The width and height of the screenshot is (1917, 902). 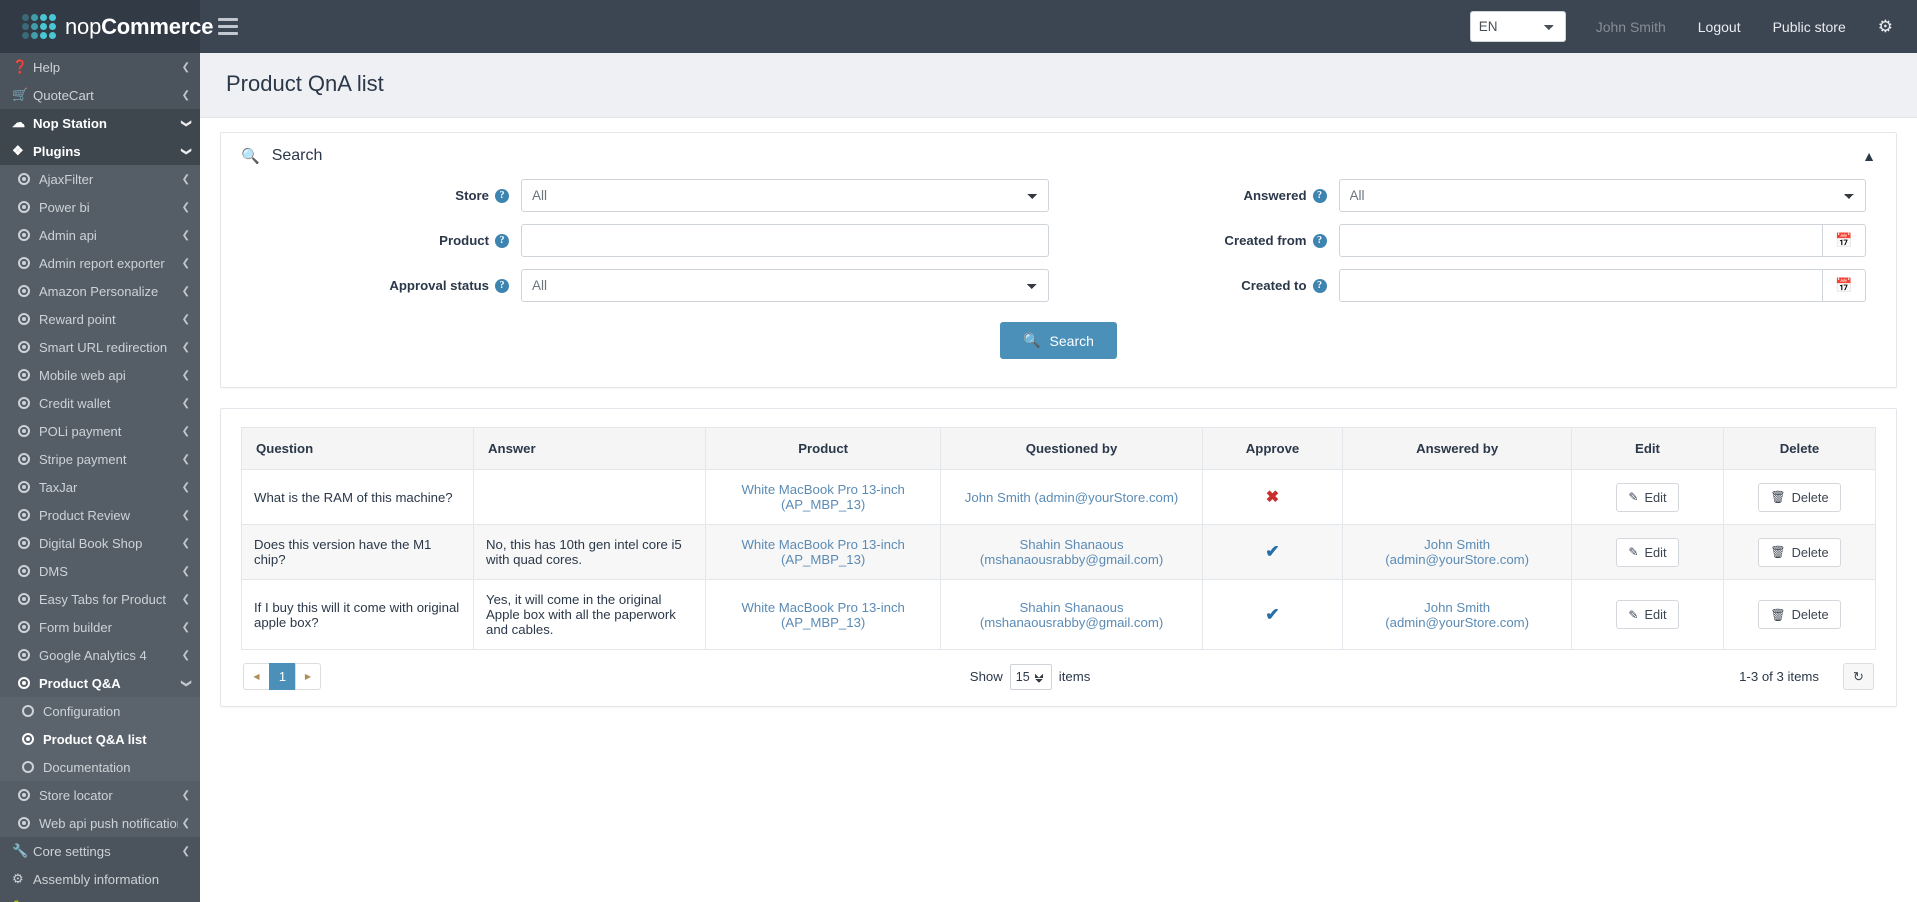 What do you see at coordinates (1517, 26) in the screenshot?
I see `language-select: EN` at bounding box center [1517, 26].